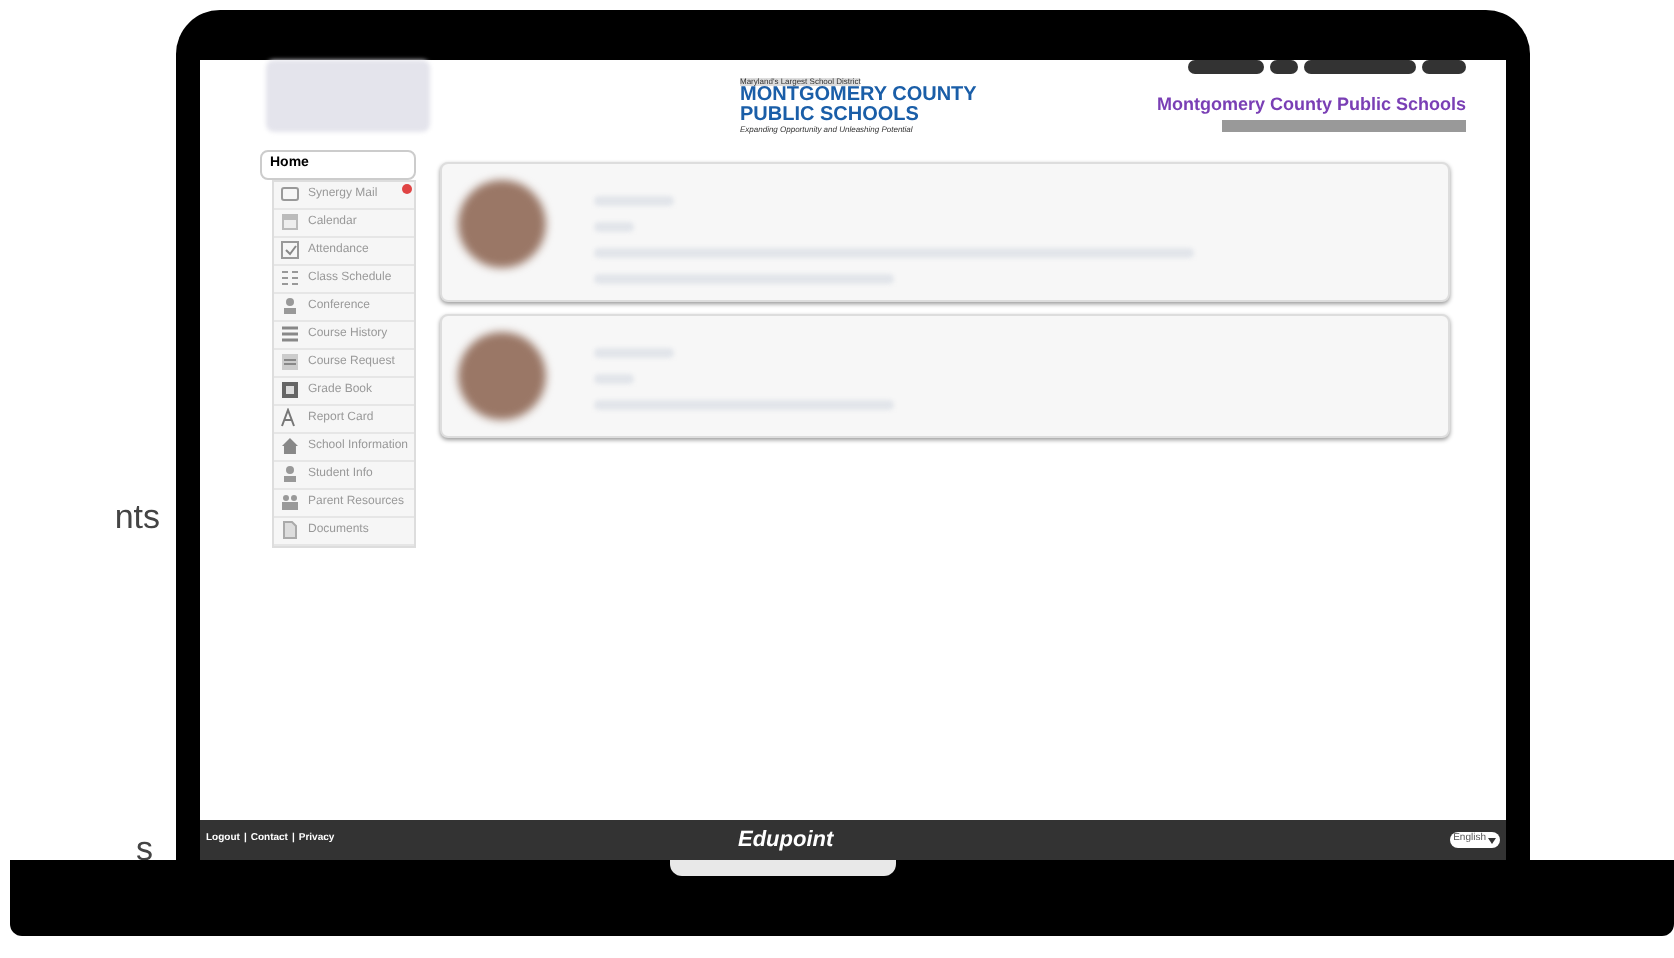 Image resolution: width=1674 pixels, height=958 pixels. What do you see at coordinates (290, 222) in the screenshot?
I see `calendar-icon` at bounding box center [290, 222].